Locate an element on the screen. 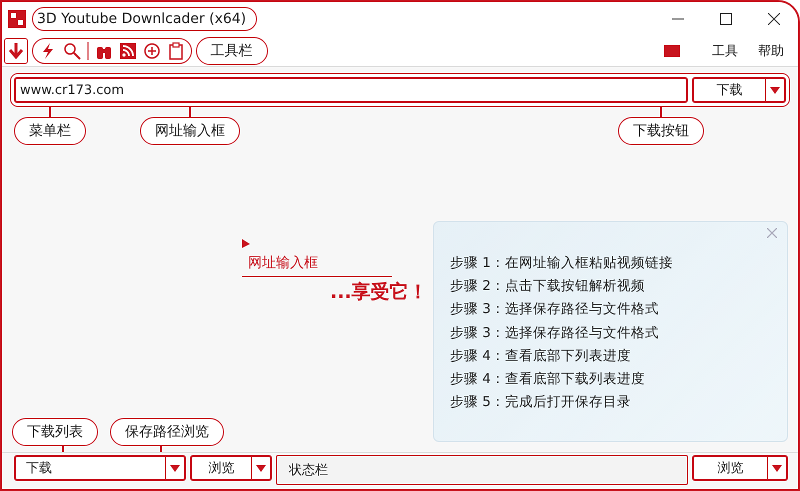 The width and height of the screenshot is (800, 491). rss-icon is located at coordinates (127, 51).